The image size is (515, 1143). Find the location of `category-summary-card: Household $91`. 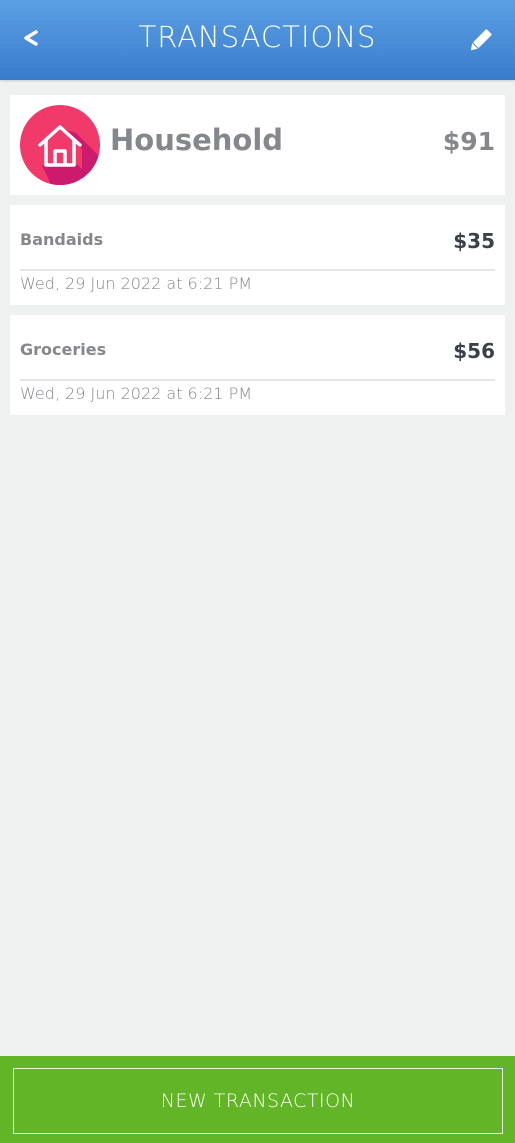

category-summary-card: Household $91 is located at coordinates (257, 145).